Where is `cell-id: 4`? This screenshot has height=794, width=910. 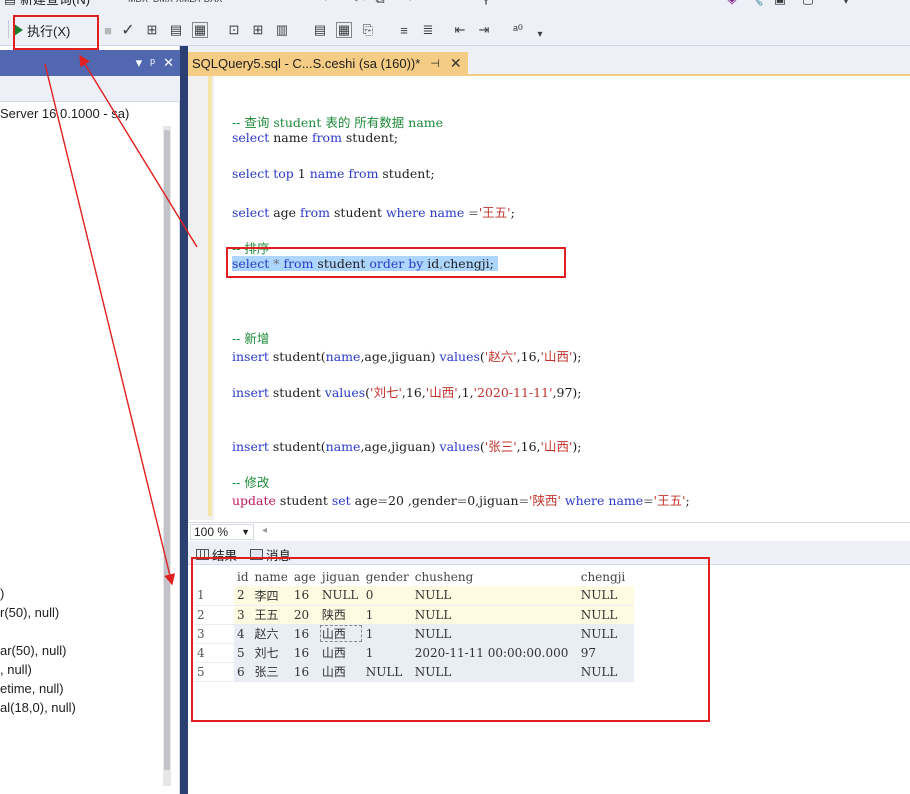
cell-id: 4 is located at coordinates (243, 634).